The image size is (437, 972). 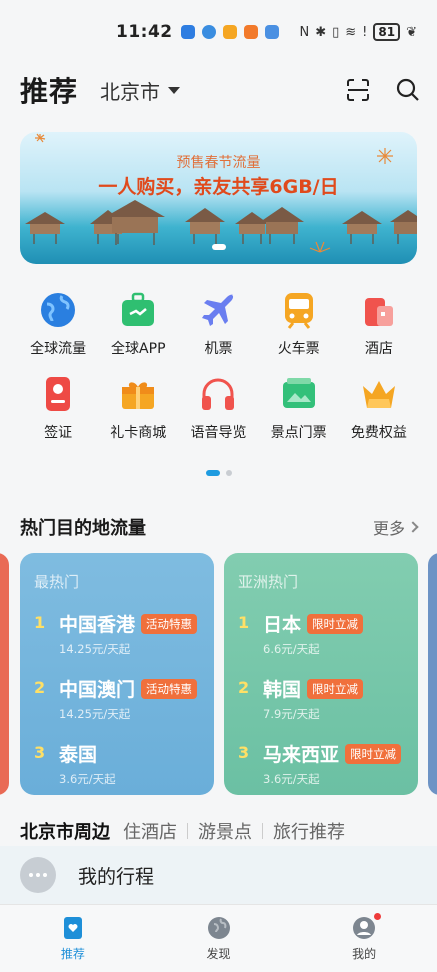 I want to click on nav-discover: 发现, so click(x=219, y=938).